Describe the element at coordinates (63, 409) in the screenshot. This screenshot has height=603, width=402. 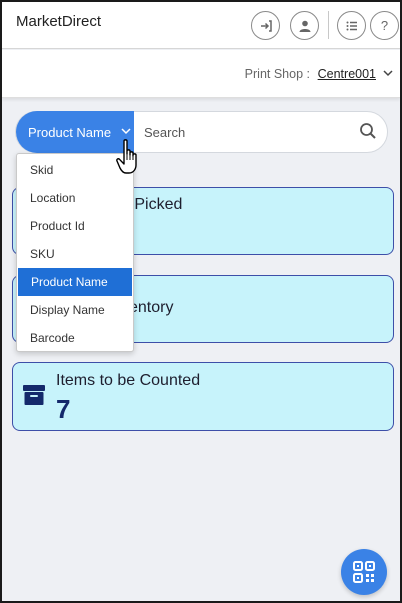
I see `counted-card-count: 7` at that location.